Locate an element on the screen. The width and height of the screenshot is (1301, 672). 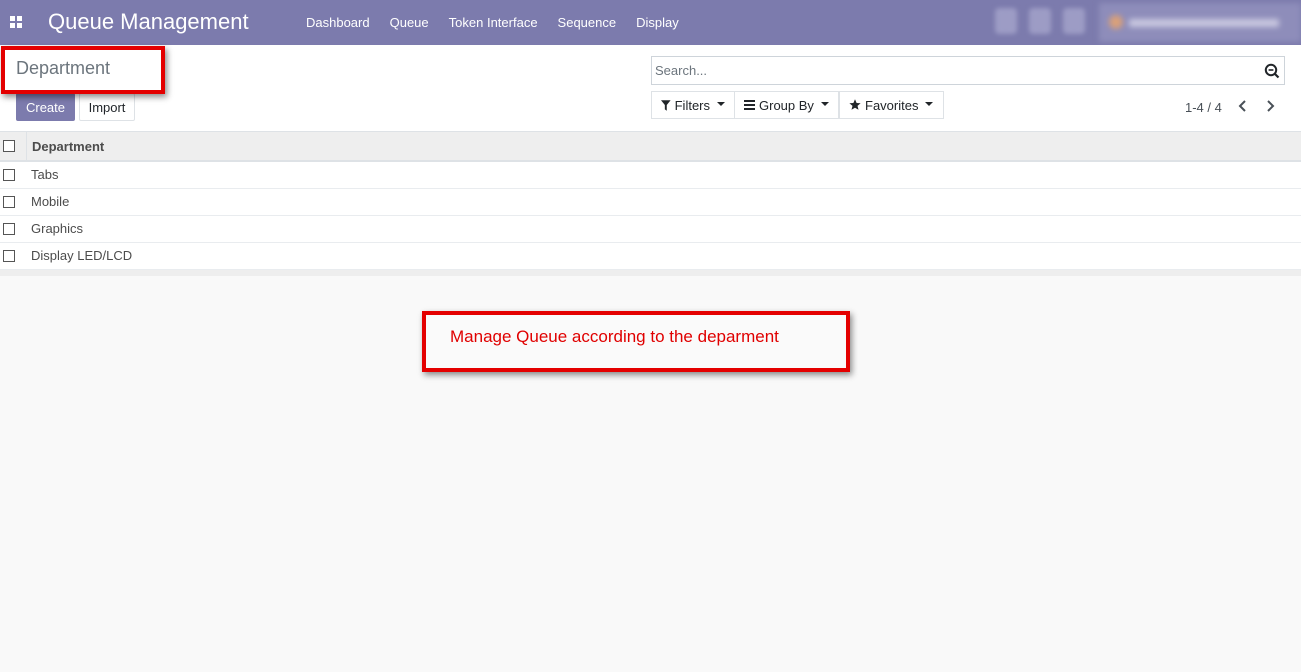
favorites-button: Favorites is located at coordinates (891, 105).